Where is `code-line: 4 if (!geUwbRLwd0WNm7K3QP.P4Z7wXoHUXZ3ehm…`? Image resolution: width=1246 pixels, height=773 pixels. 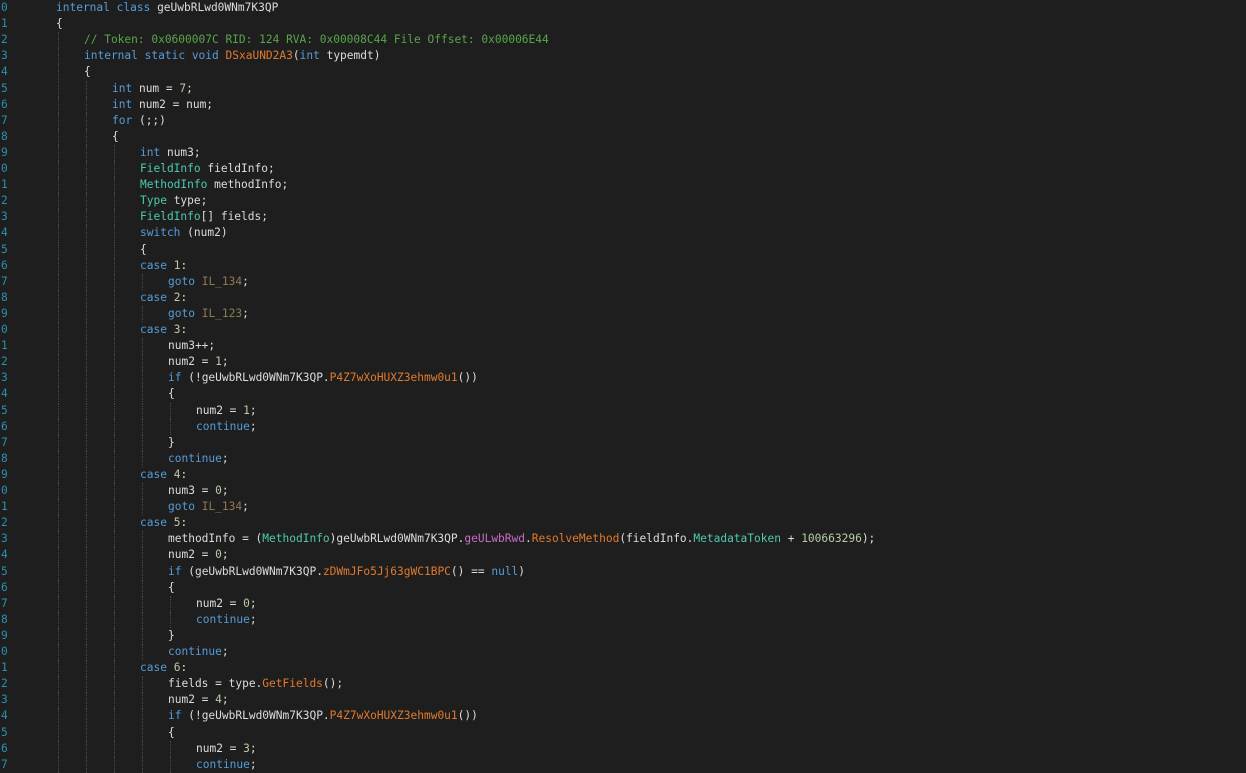
code-line: 4 if (!geUwbRLwd0WNm7K3QP.P4Z7wXoHUXZ3ehm… is located at coordinates (623, 716).